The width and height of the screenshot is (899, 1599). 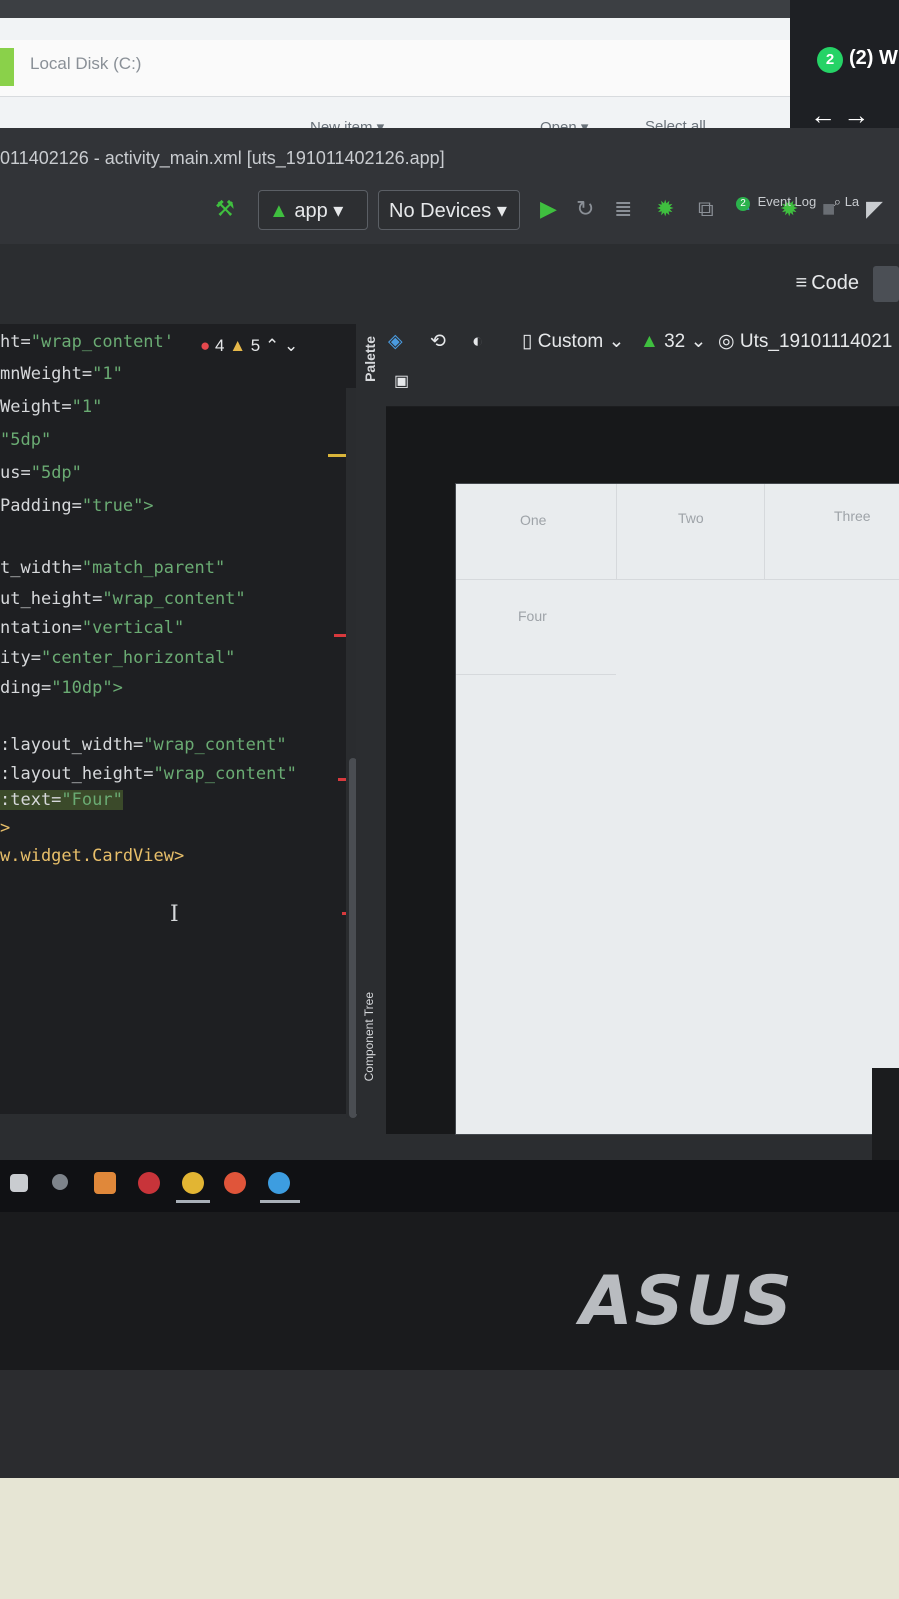 I want to click on card-three: Three, so click(x=852, y=516).